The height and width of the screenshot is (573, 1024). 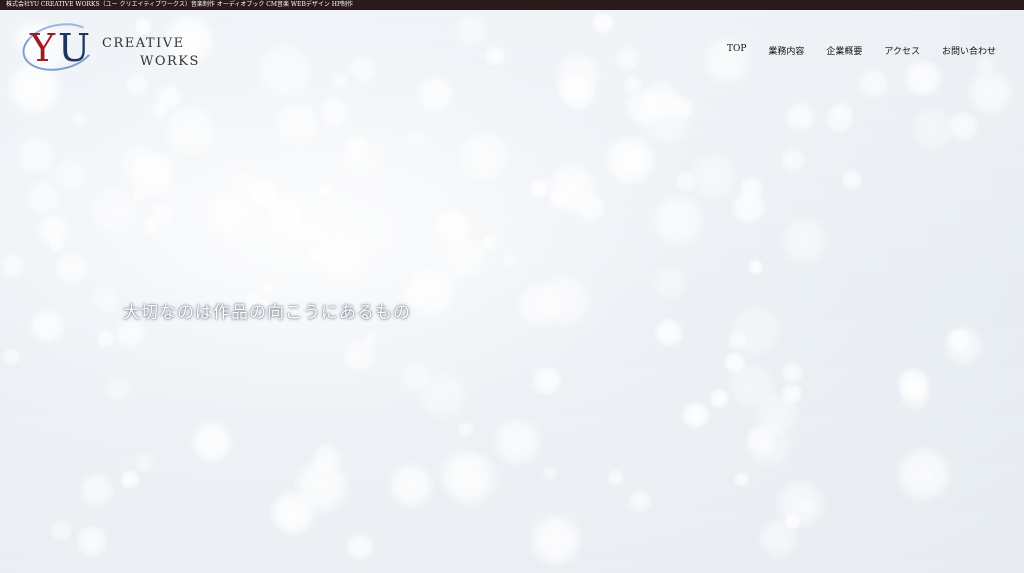 I want to click on logo-creative-text: CREATIVE, so click(x=143, y=43).